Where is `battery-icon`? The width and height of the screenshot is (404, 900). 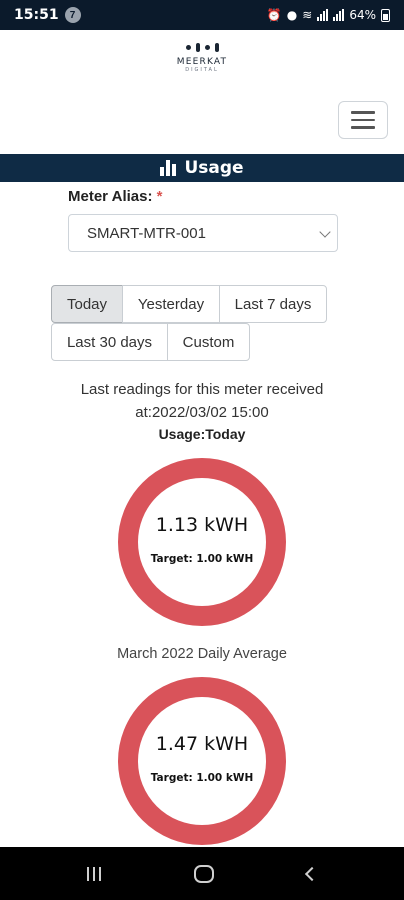
battery-icon is located at coordinates (385, 15).